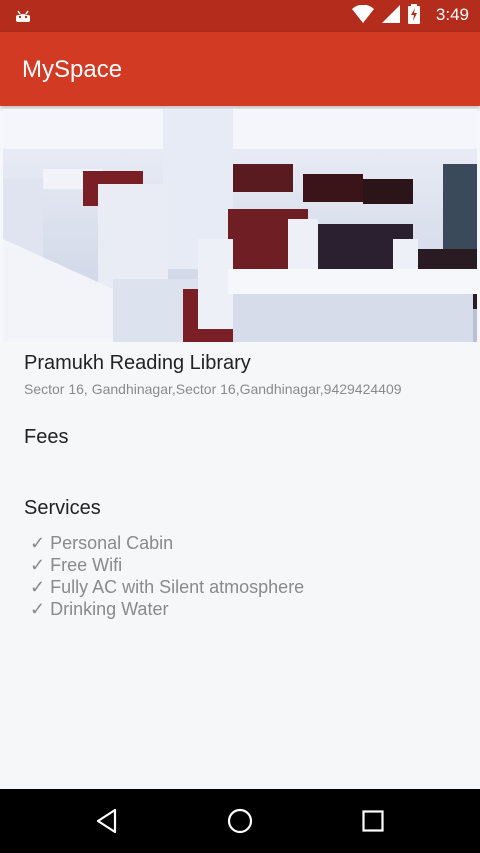 This screenshot has height=853, width=480. What do you see at coordinates (62, 508) in the screenshot?
I see `services-heading: Services` at bounding box center [62, 508].